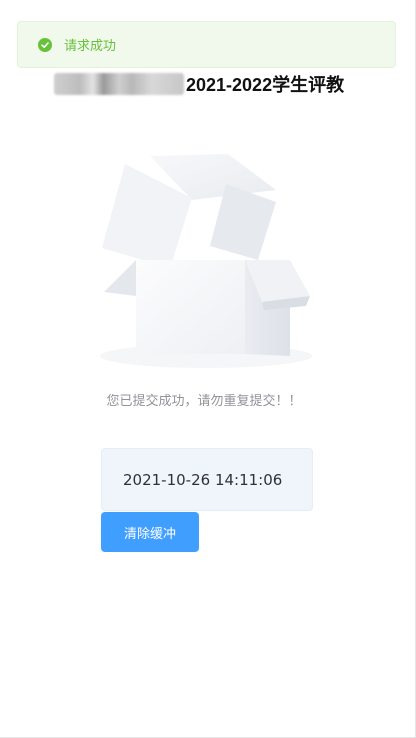 The width and height of the screenshot is (416, 738). I want to click on clear-cache-button: 清除缓冲, so click(150, 532).